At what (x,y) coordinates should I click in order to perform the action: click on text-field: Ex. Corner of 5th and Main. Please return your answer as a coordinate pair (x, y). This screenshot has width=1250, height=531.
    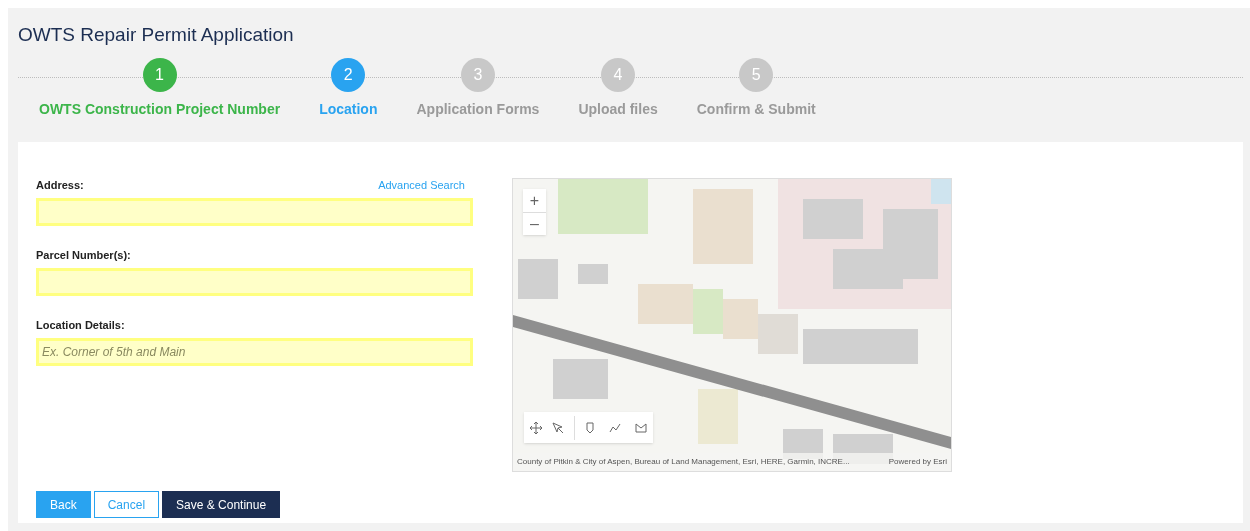
    Looking at the image, I should click on (254, 352).